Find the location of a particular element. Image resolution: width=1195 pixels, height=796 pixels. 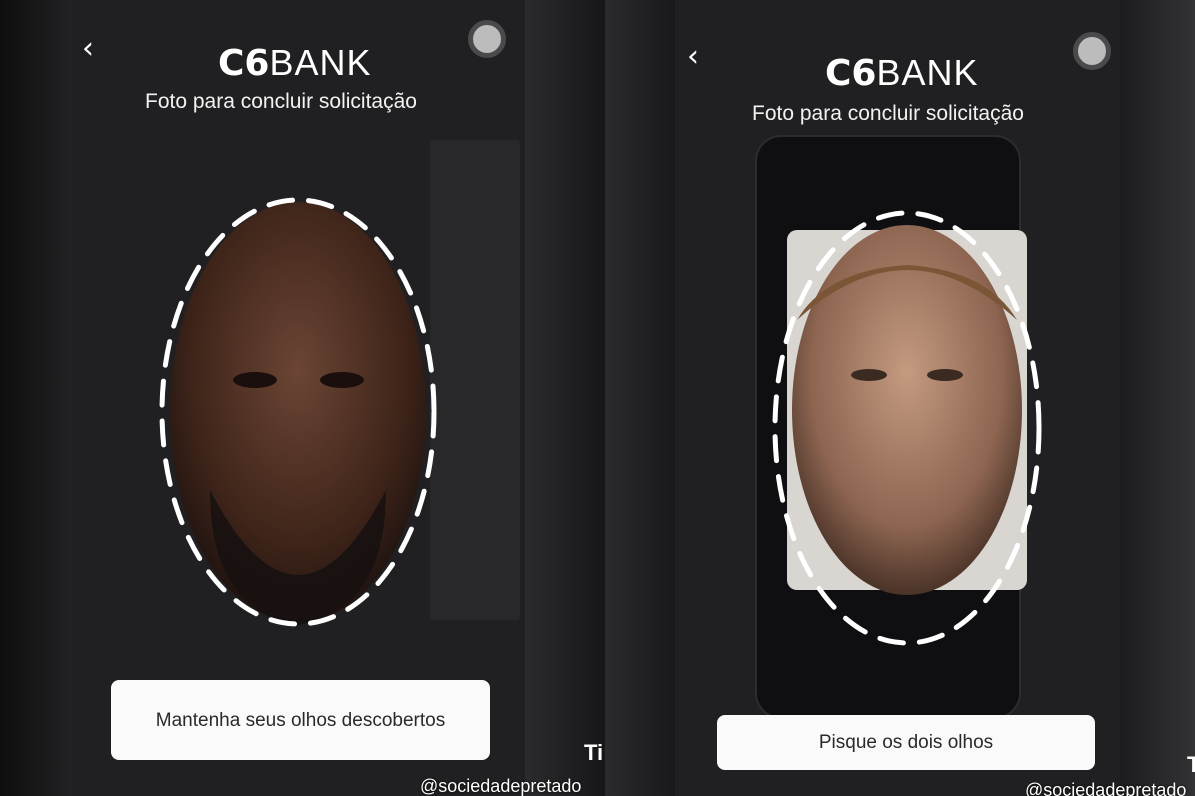

instruction-text: Mantenha seus olhos descobertos is located at coordinates (300, 720).